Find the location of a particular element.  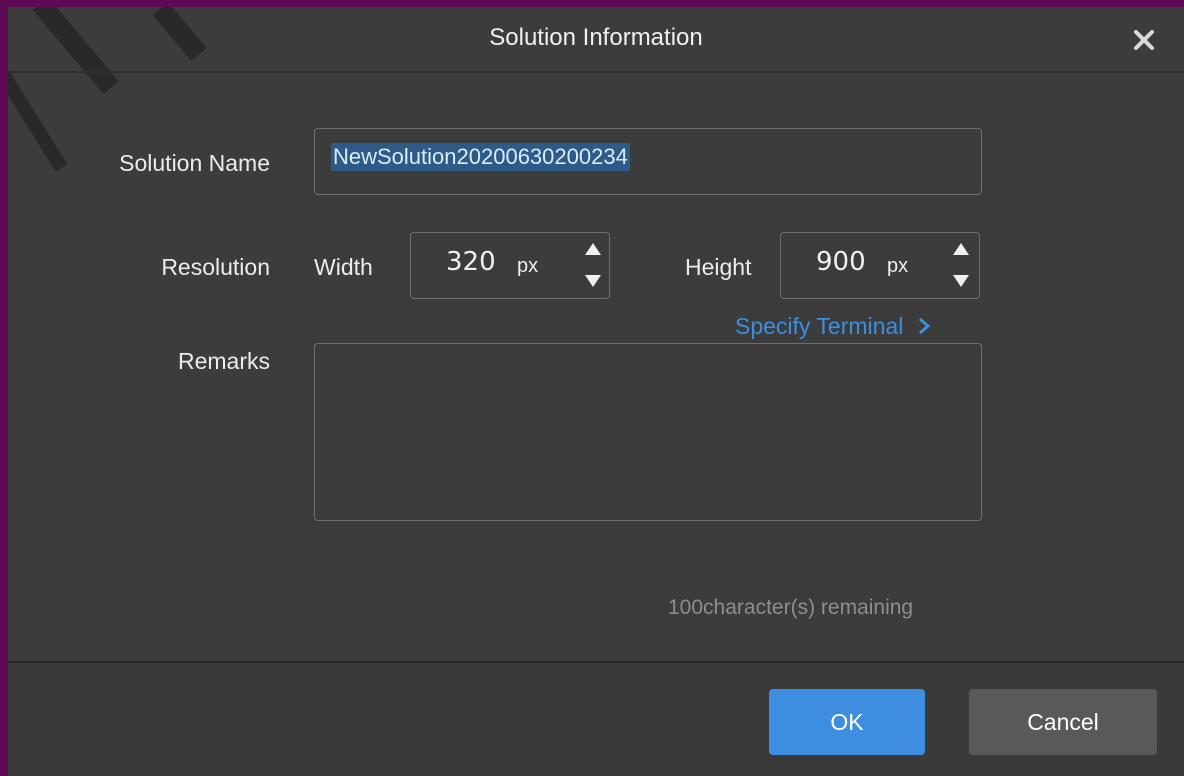

height-decrement-icon is located at coordinates (961, 281).